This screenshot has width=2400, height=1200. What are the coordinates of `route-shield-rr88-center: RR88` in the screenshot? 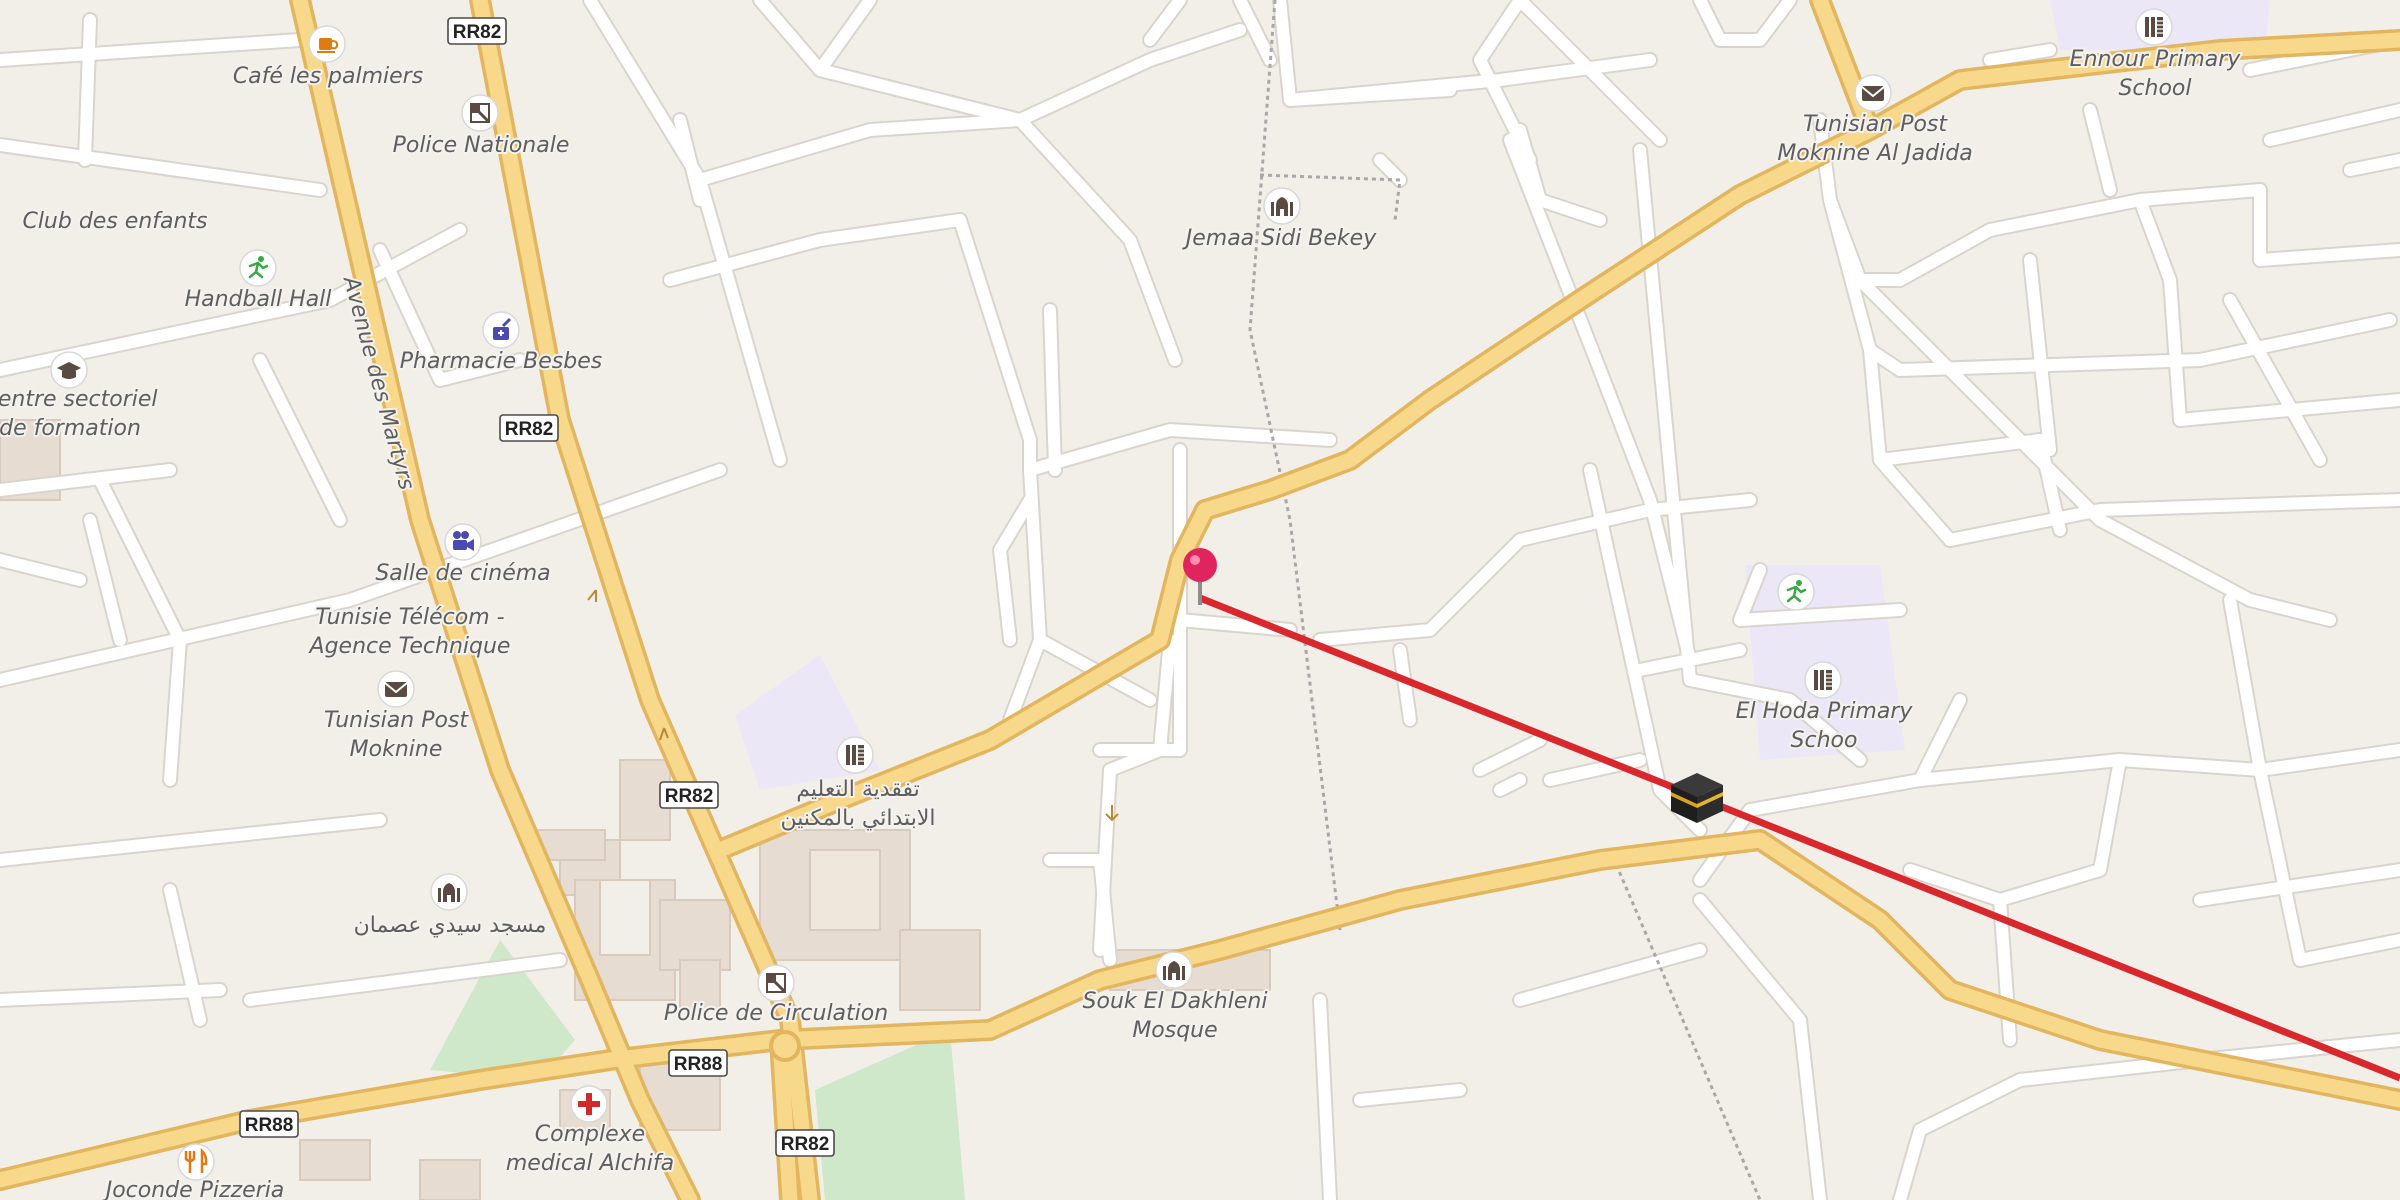 It's located at (698, 1063).